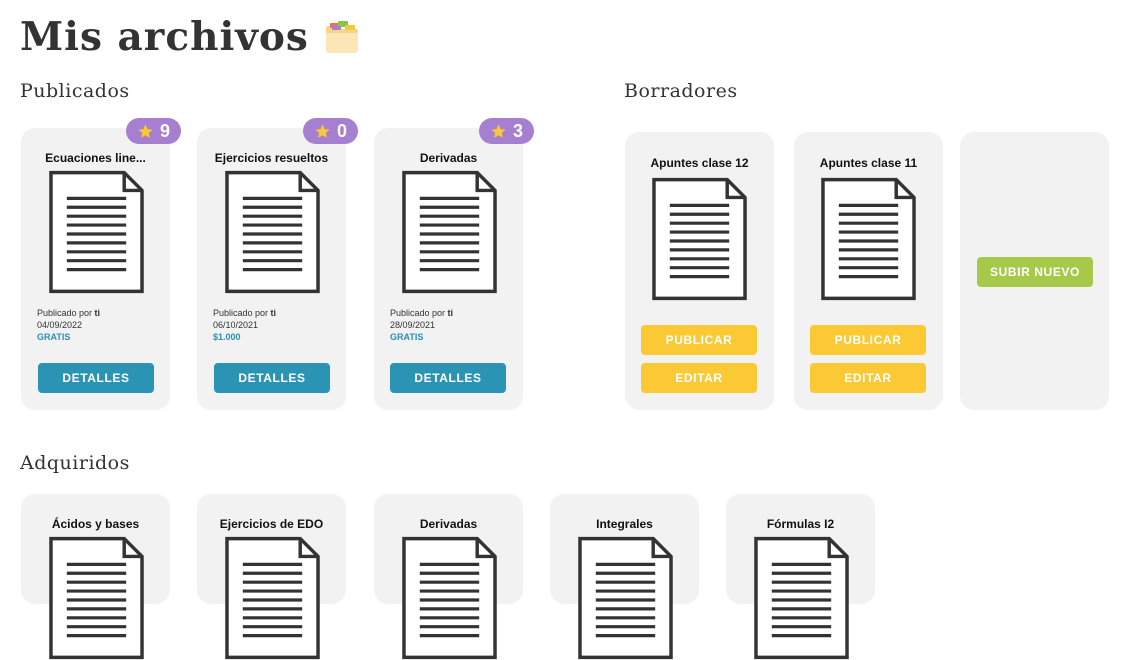 Image resolution: width=1132 pixels, height=660 pixels. I want to click on page-title: Mis archivos, so click(189, 37).